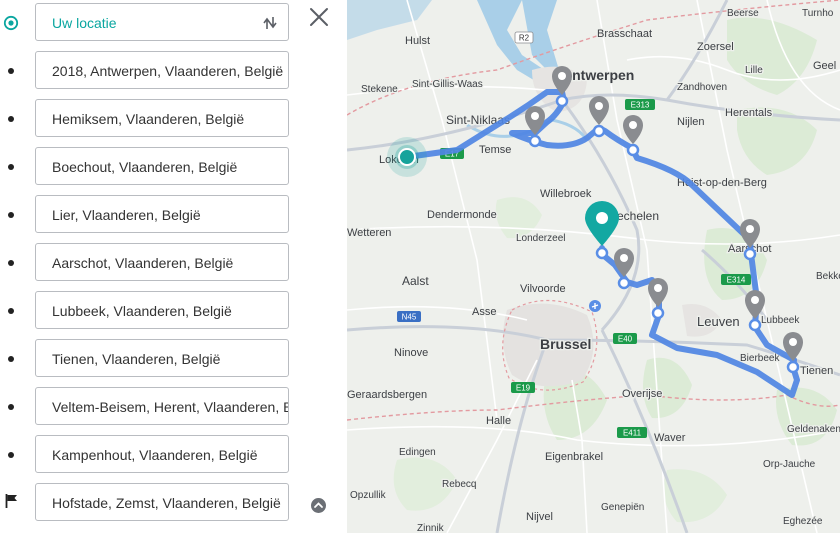 This screenshot has width=840, height=533. I want to click on swap-arrows-icon, so click(270, 23).